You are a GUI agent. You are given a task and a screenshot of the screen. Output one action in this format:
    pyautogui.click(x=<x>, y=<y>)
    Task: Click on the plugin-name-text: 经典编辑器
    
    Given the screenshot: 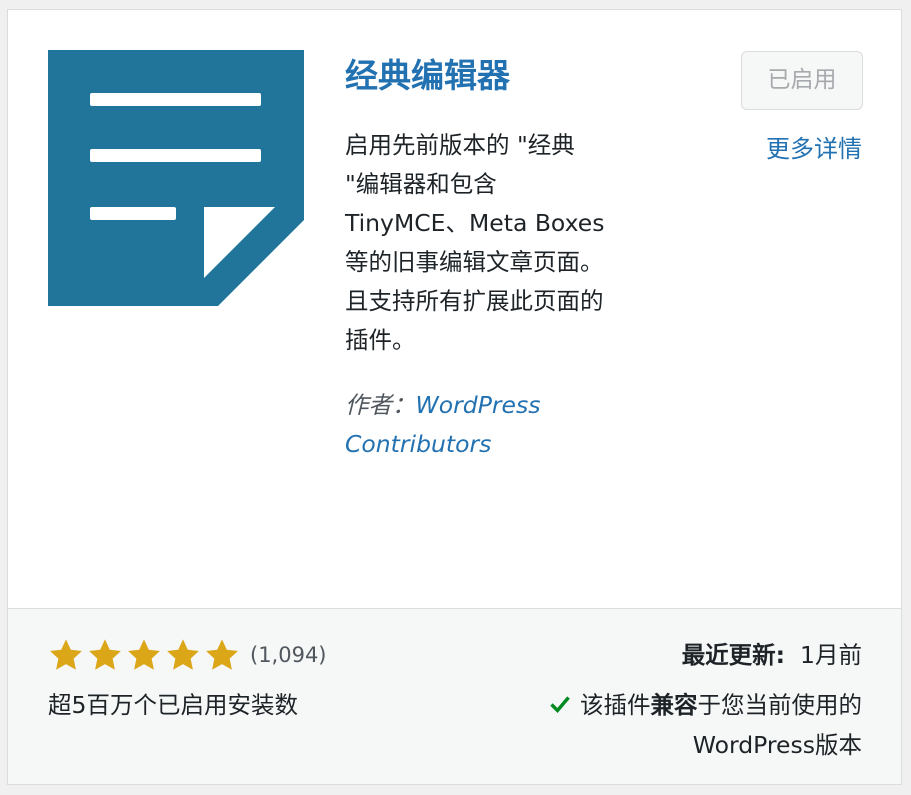 What is the action you would take?
    pyautogui.click(x=427, y=75)
    